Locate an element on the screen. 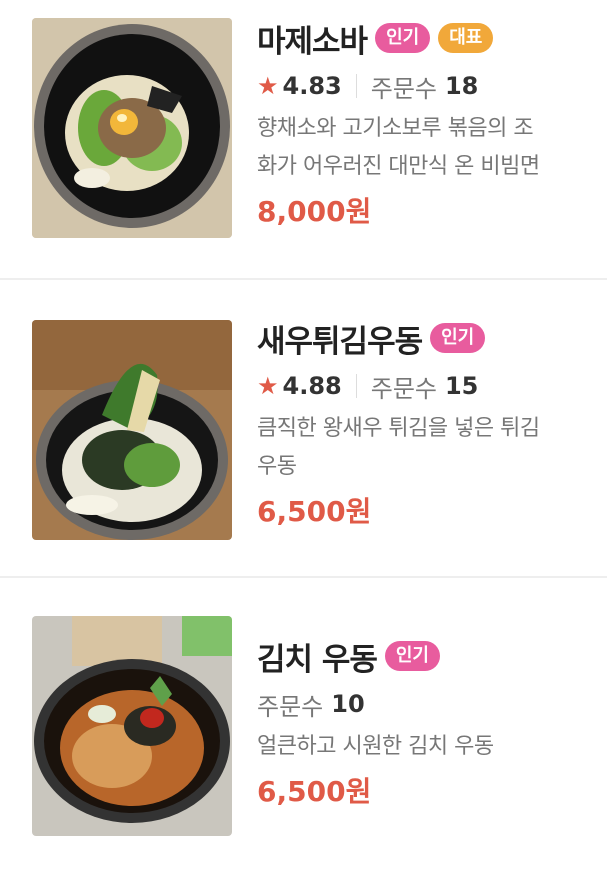  menu-name: 새우튀김우동 is located at coordinates (340, 341).